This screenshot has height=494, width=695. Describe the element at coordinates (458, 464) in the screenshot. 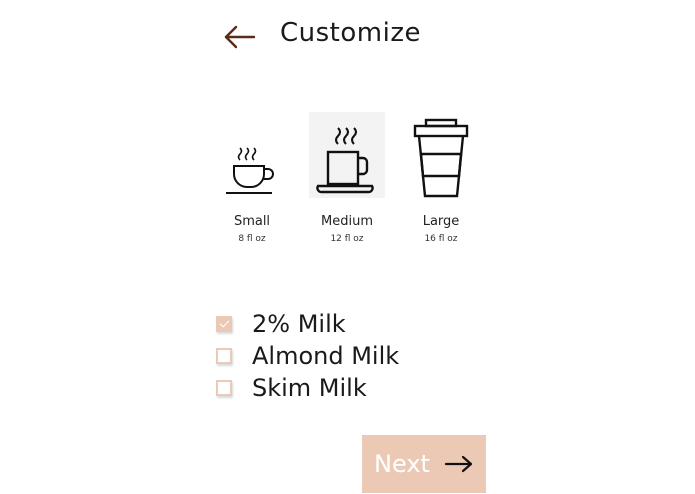

I see `arrow-right-icon` at that location.